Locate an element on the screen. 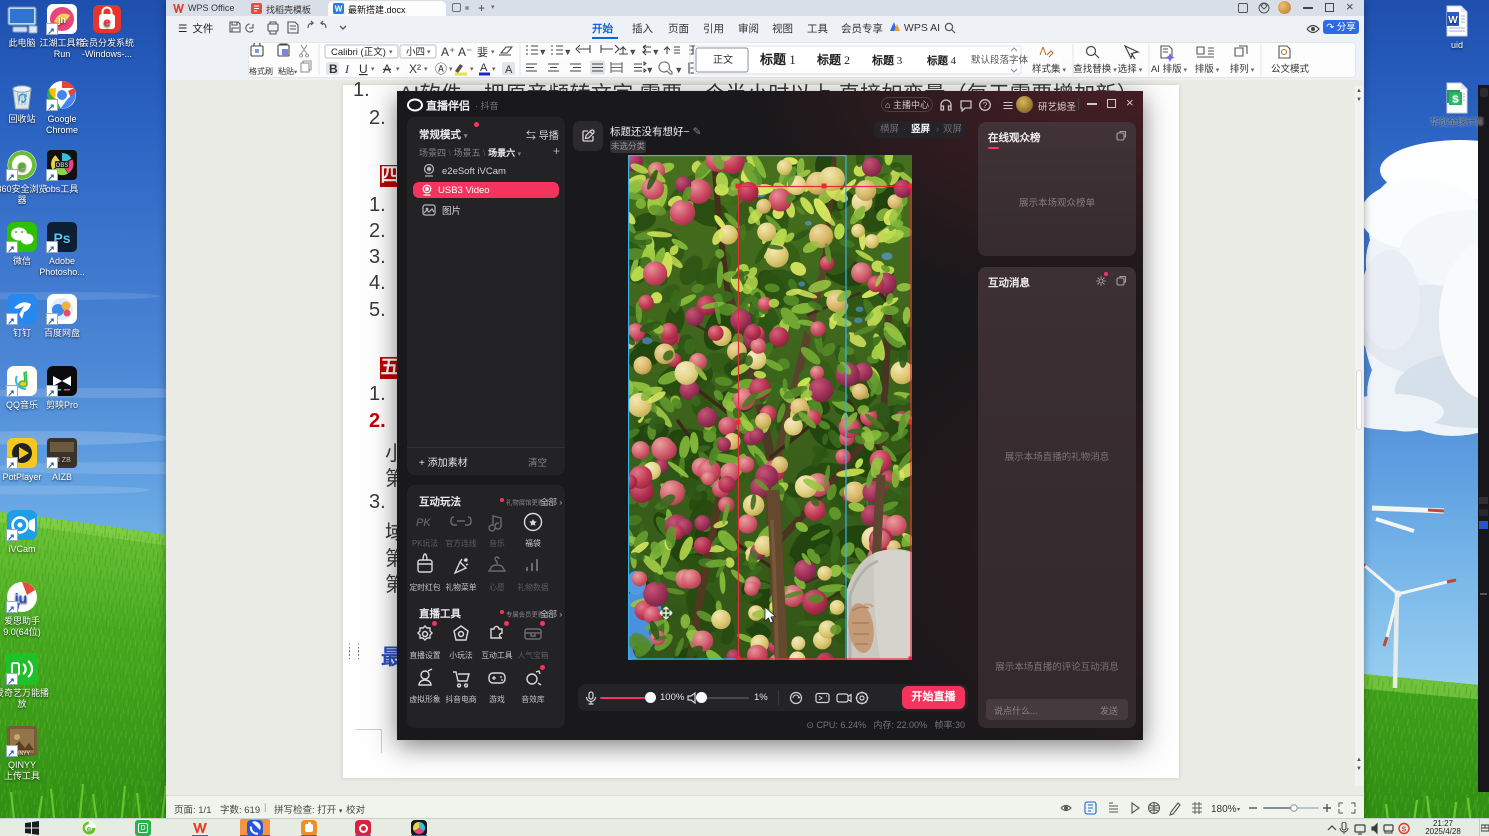 The image size is (1489, 836). svg-text: 粘贴▾ is located at coordinates (288, 71).